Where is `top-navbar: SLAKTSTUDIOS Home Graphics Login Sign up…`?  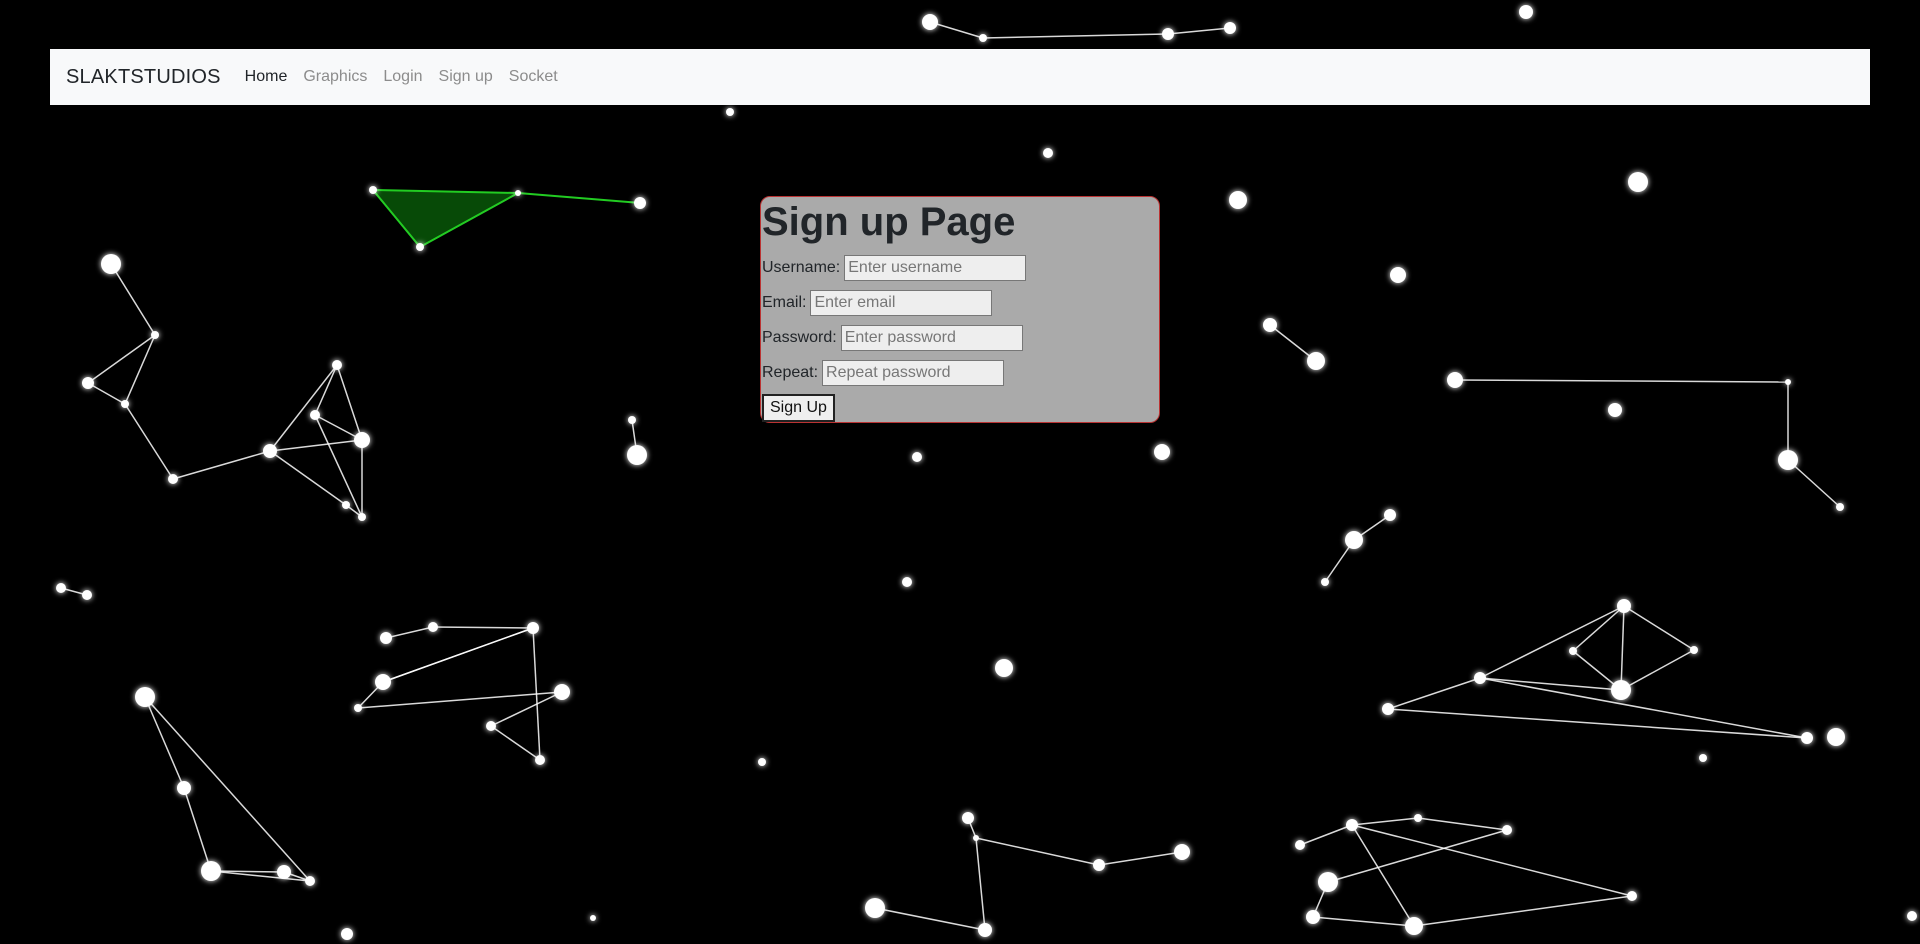 top-navbar: SLAKTSTUDIOS Home Graphics Login Sign up… is located at coordinates (960, 77).